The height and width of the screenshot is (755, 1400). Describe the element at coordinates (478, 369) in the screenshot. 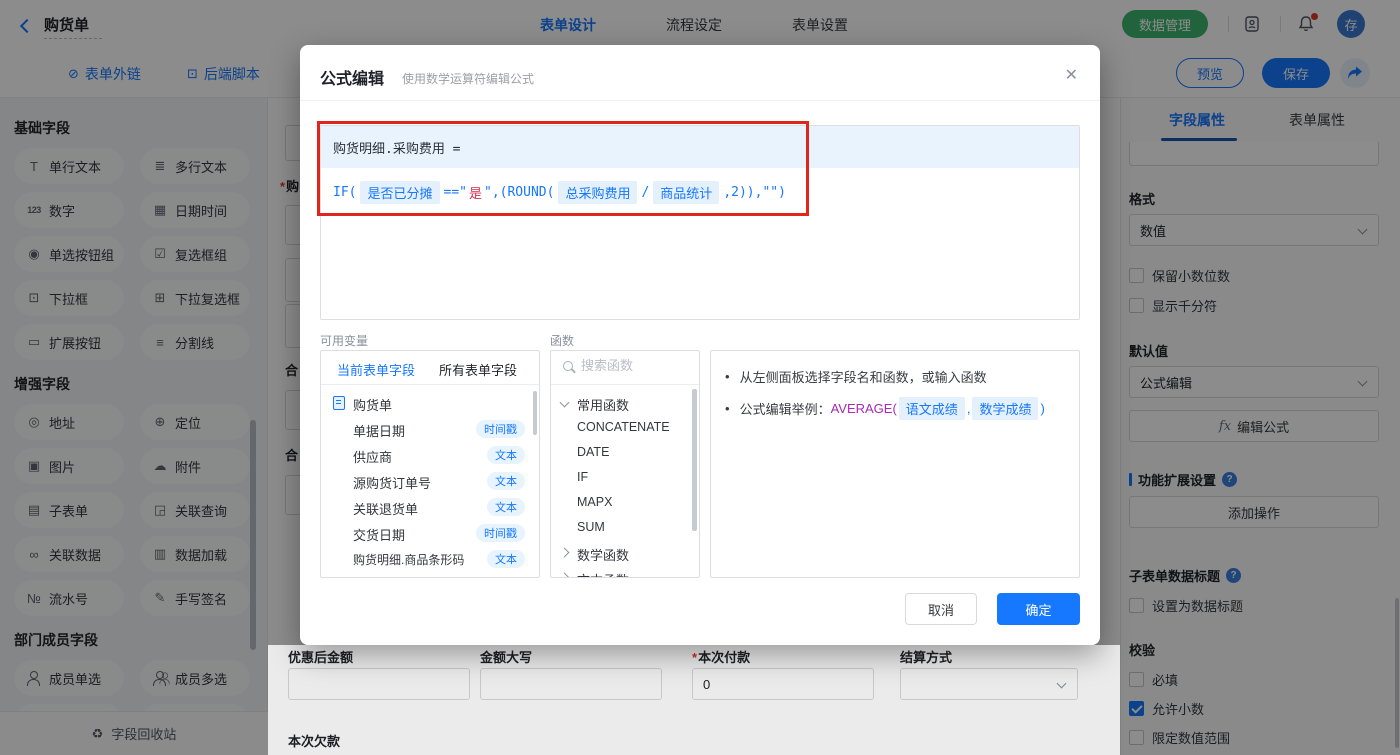

I see `tab-all-form-fields: 所有表单字段` at that location.